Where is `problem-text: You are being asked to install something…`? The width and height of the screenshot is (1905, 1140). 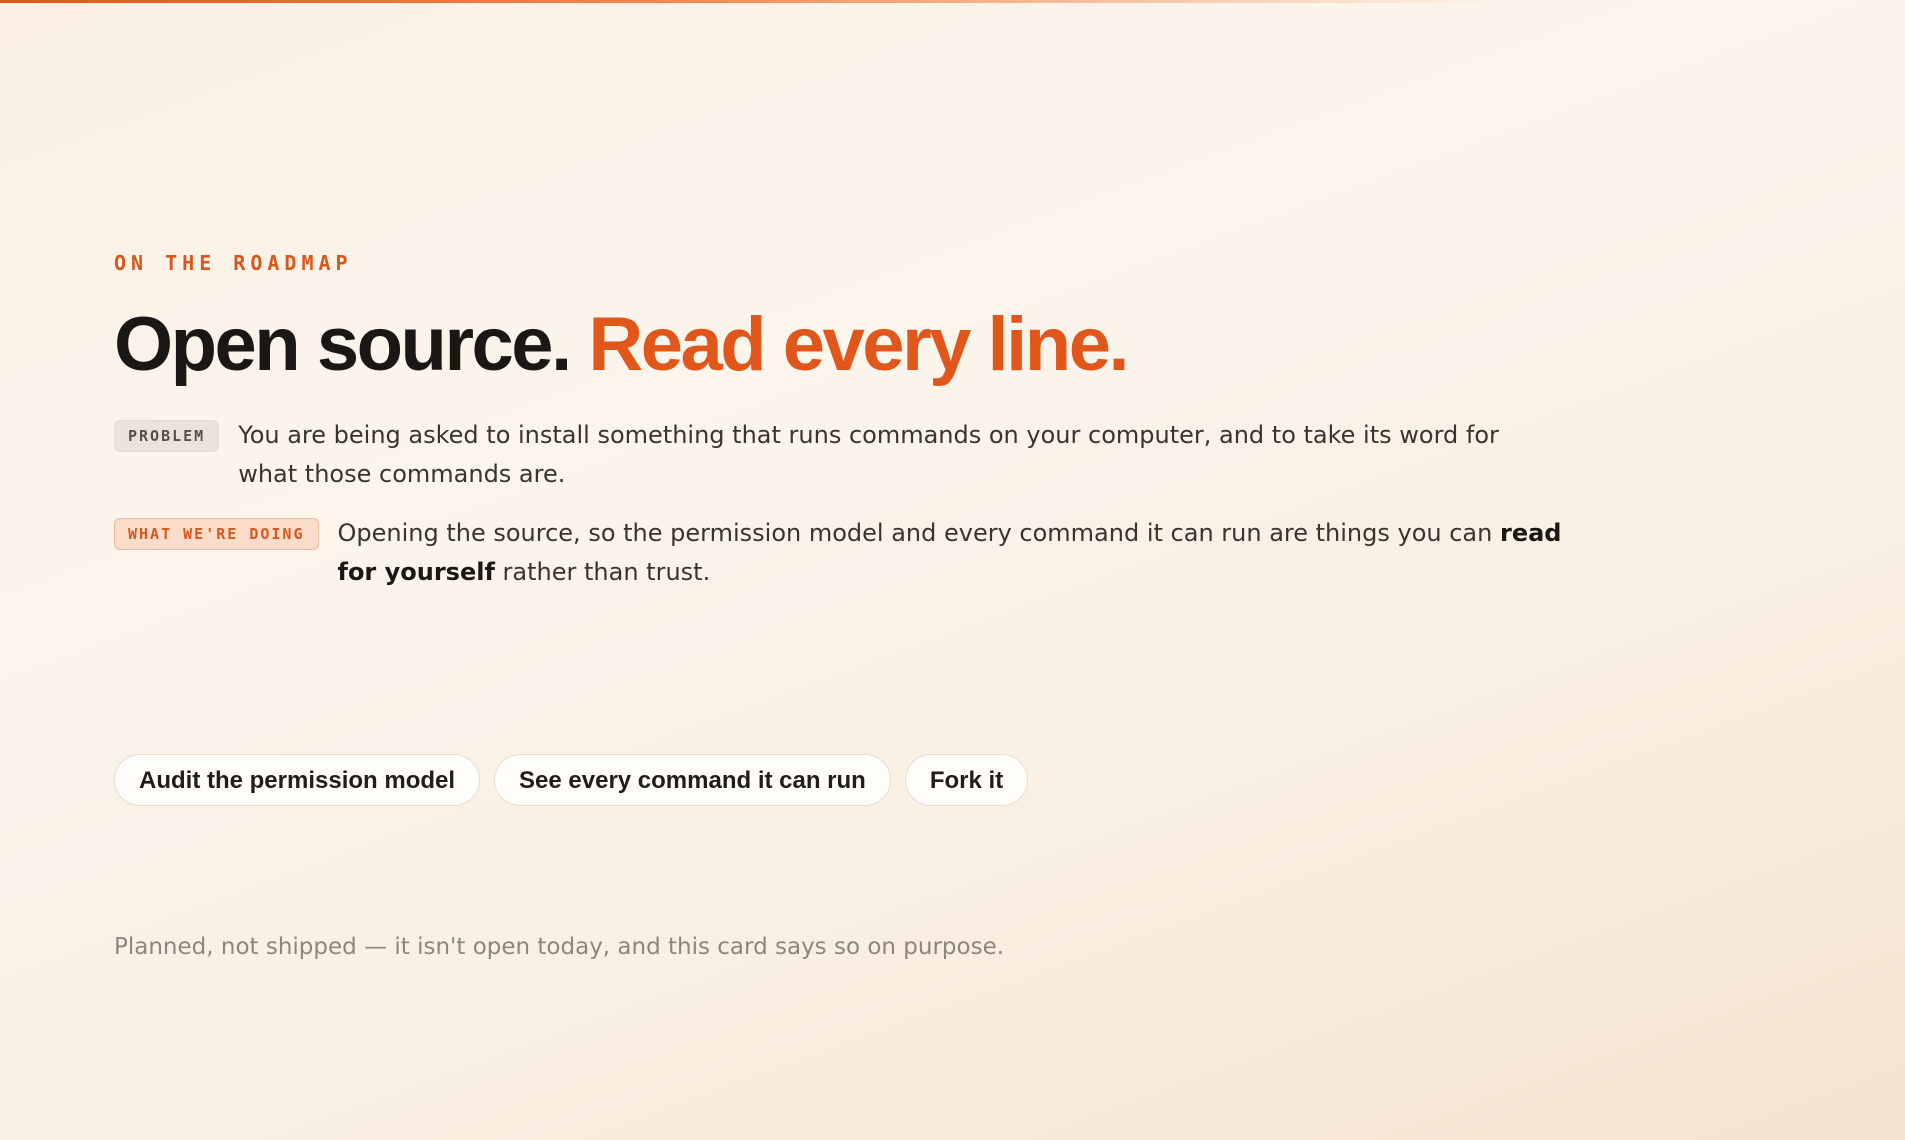 problem-text: You are being asked to install something… is located at coordinates (868, 454).